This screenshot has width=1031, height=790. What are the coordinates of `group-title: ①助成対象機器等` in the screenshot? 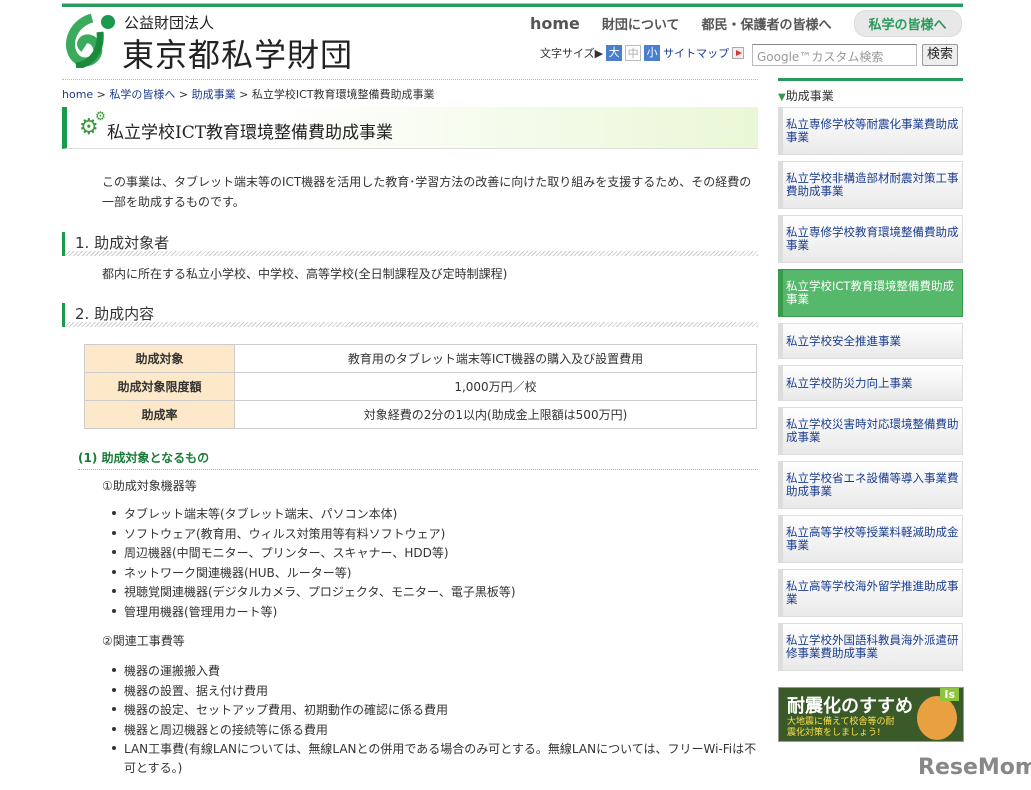 It's located at (149, 486).